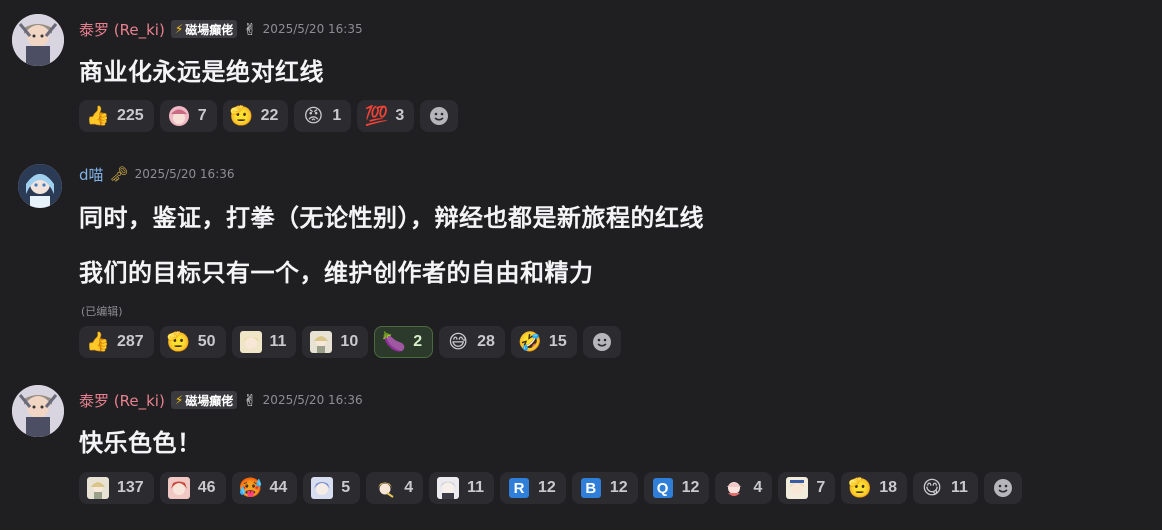 The image size is (1162, 530). I want to click on message-header: 泰罗 (Re_ki) ⚡ 磁場癲佬 ✌ 2025/5/20 16:36, so click(221, 400).